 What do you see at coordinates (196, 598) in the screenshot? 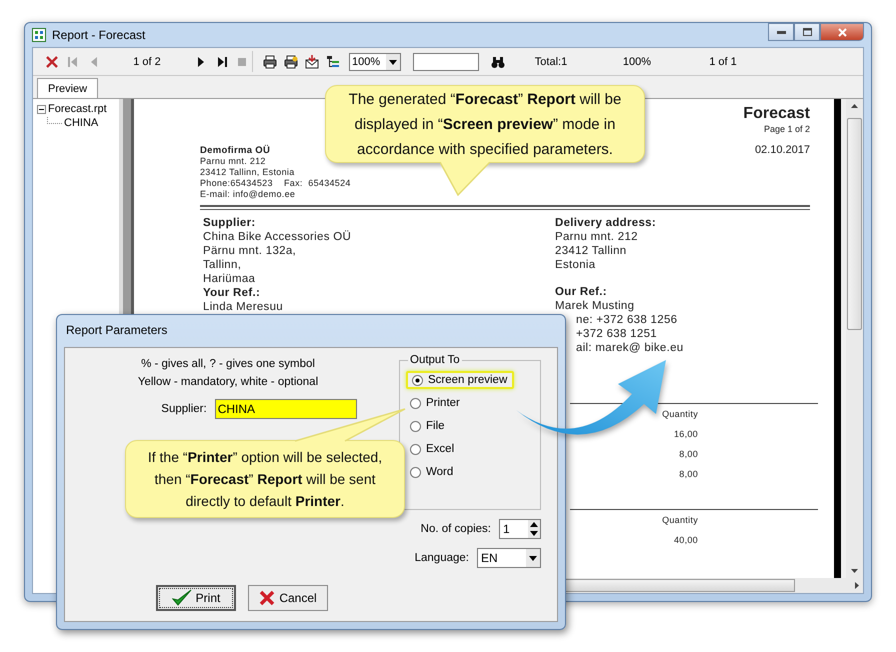
I see `print-button: Print` at bounding box center [196, 598].